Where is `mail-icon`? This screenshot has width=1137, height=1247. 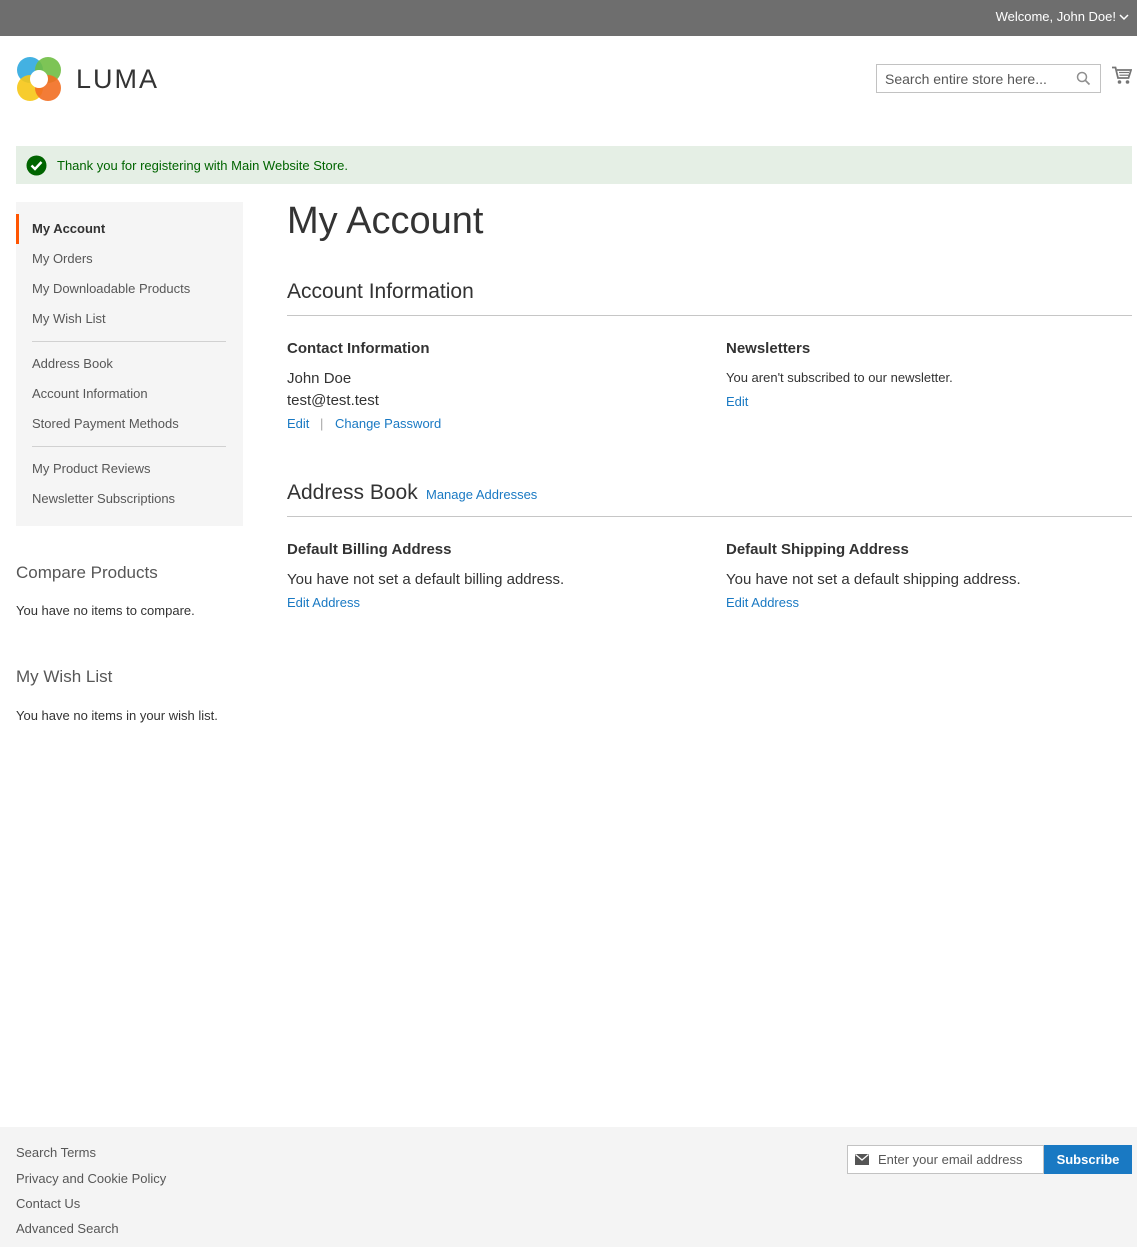
mail-icon is located at coordinates (862, 1159).